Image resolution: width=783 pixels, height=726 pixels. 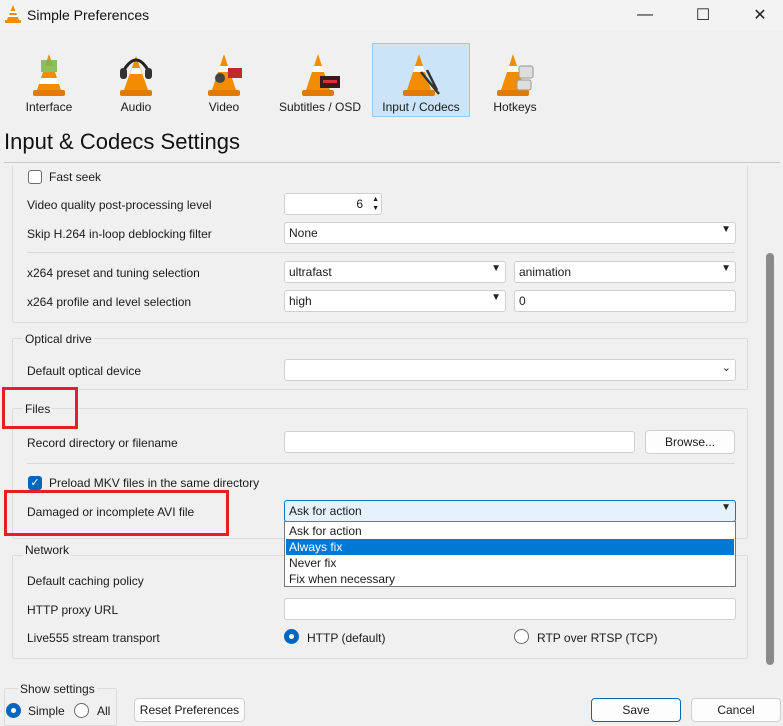 What do you see at coordinates (93, 638) in the screenshot?
I see `live555-label: Live555 stream transport` at bounding box center [93, 638].